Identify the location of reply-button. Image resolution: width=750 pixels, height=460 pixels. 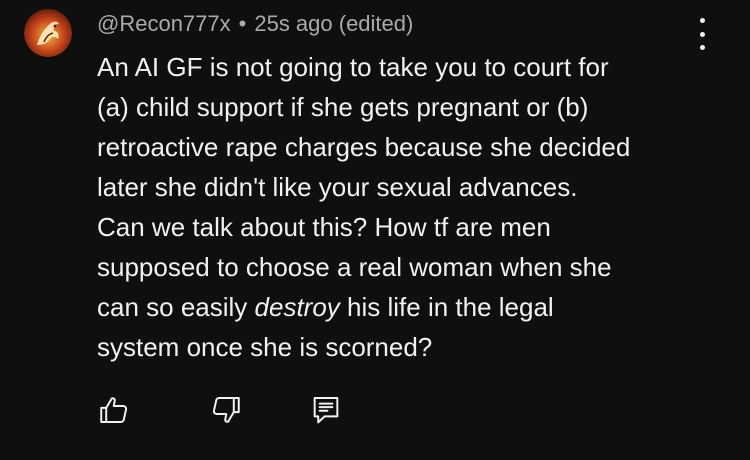
(326, 410).